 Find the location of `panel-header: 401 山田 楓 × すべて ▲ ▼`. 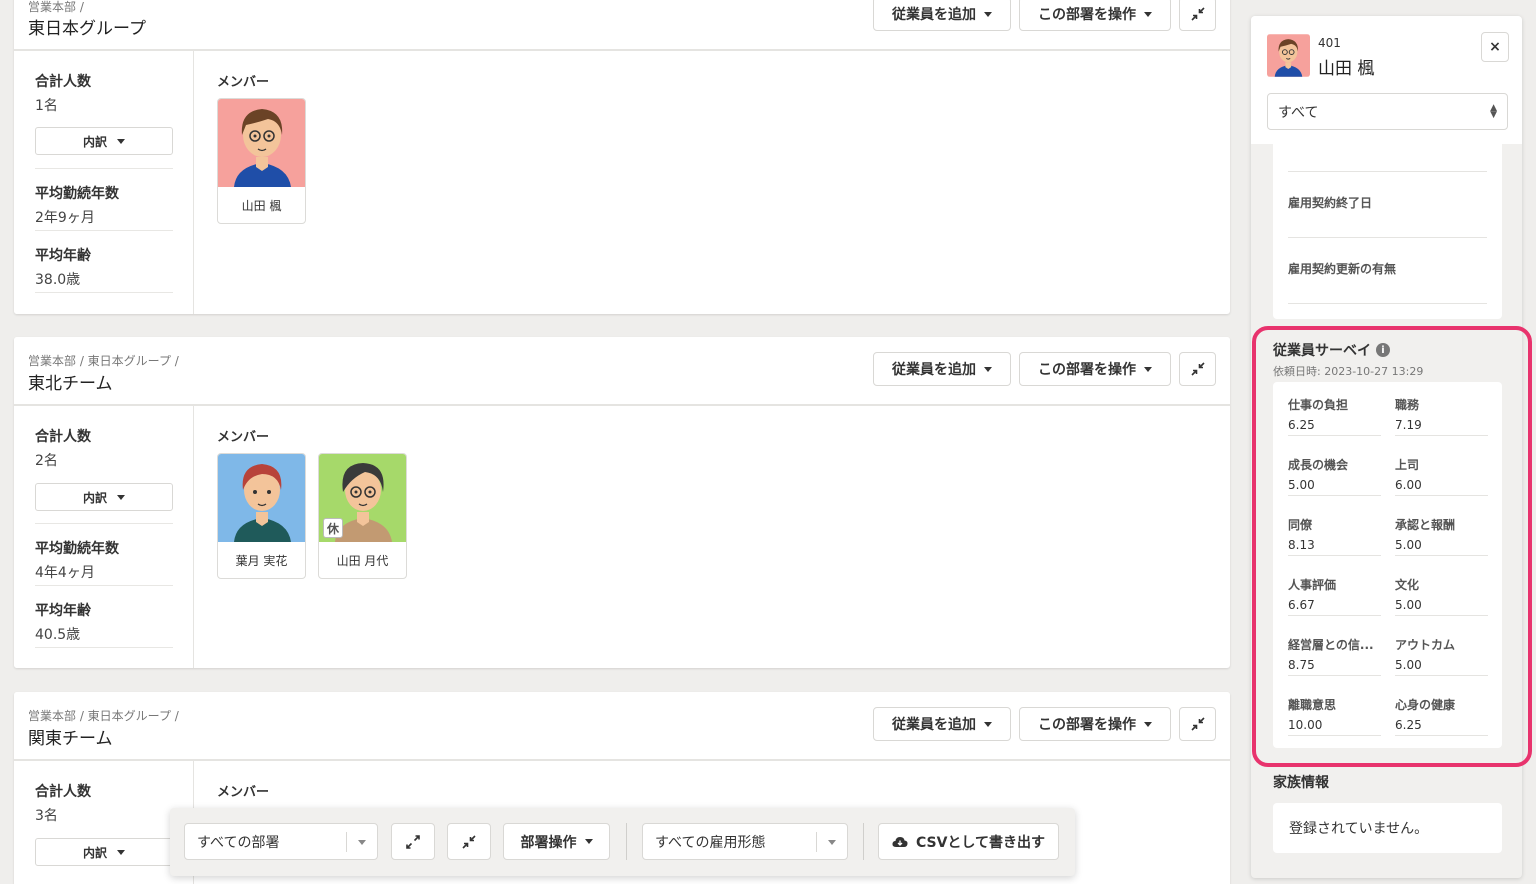

panel-header: 401 山田 楓 × すべて ▲ ▼ is located at coordinates (1386, 80).